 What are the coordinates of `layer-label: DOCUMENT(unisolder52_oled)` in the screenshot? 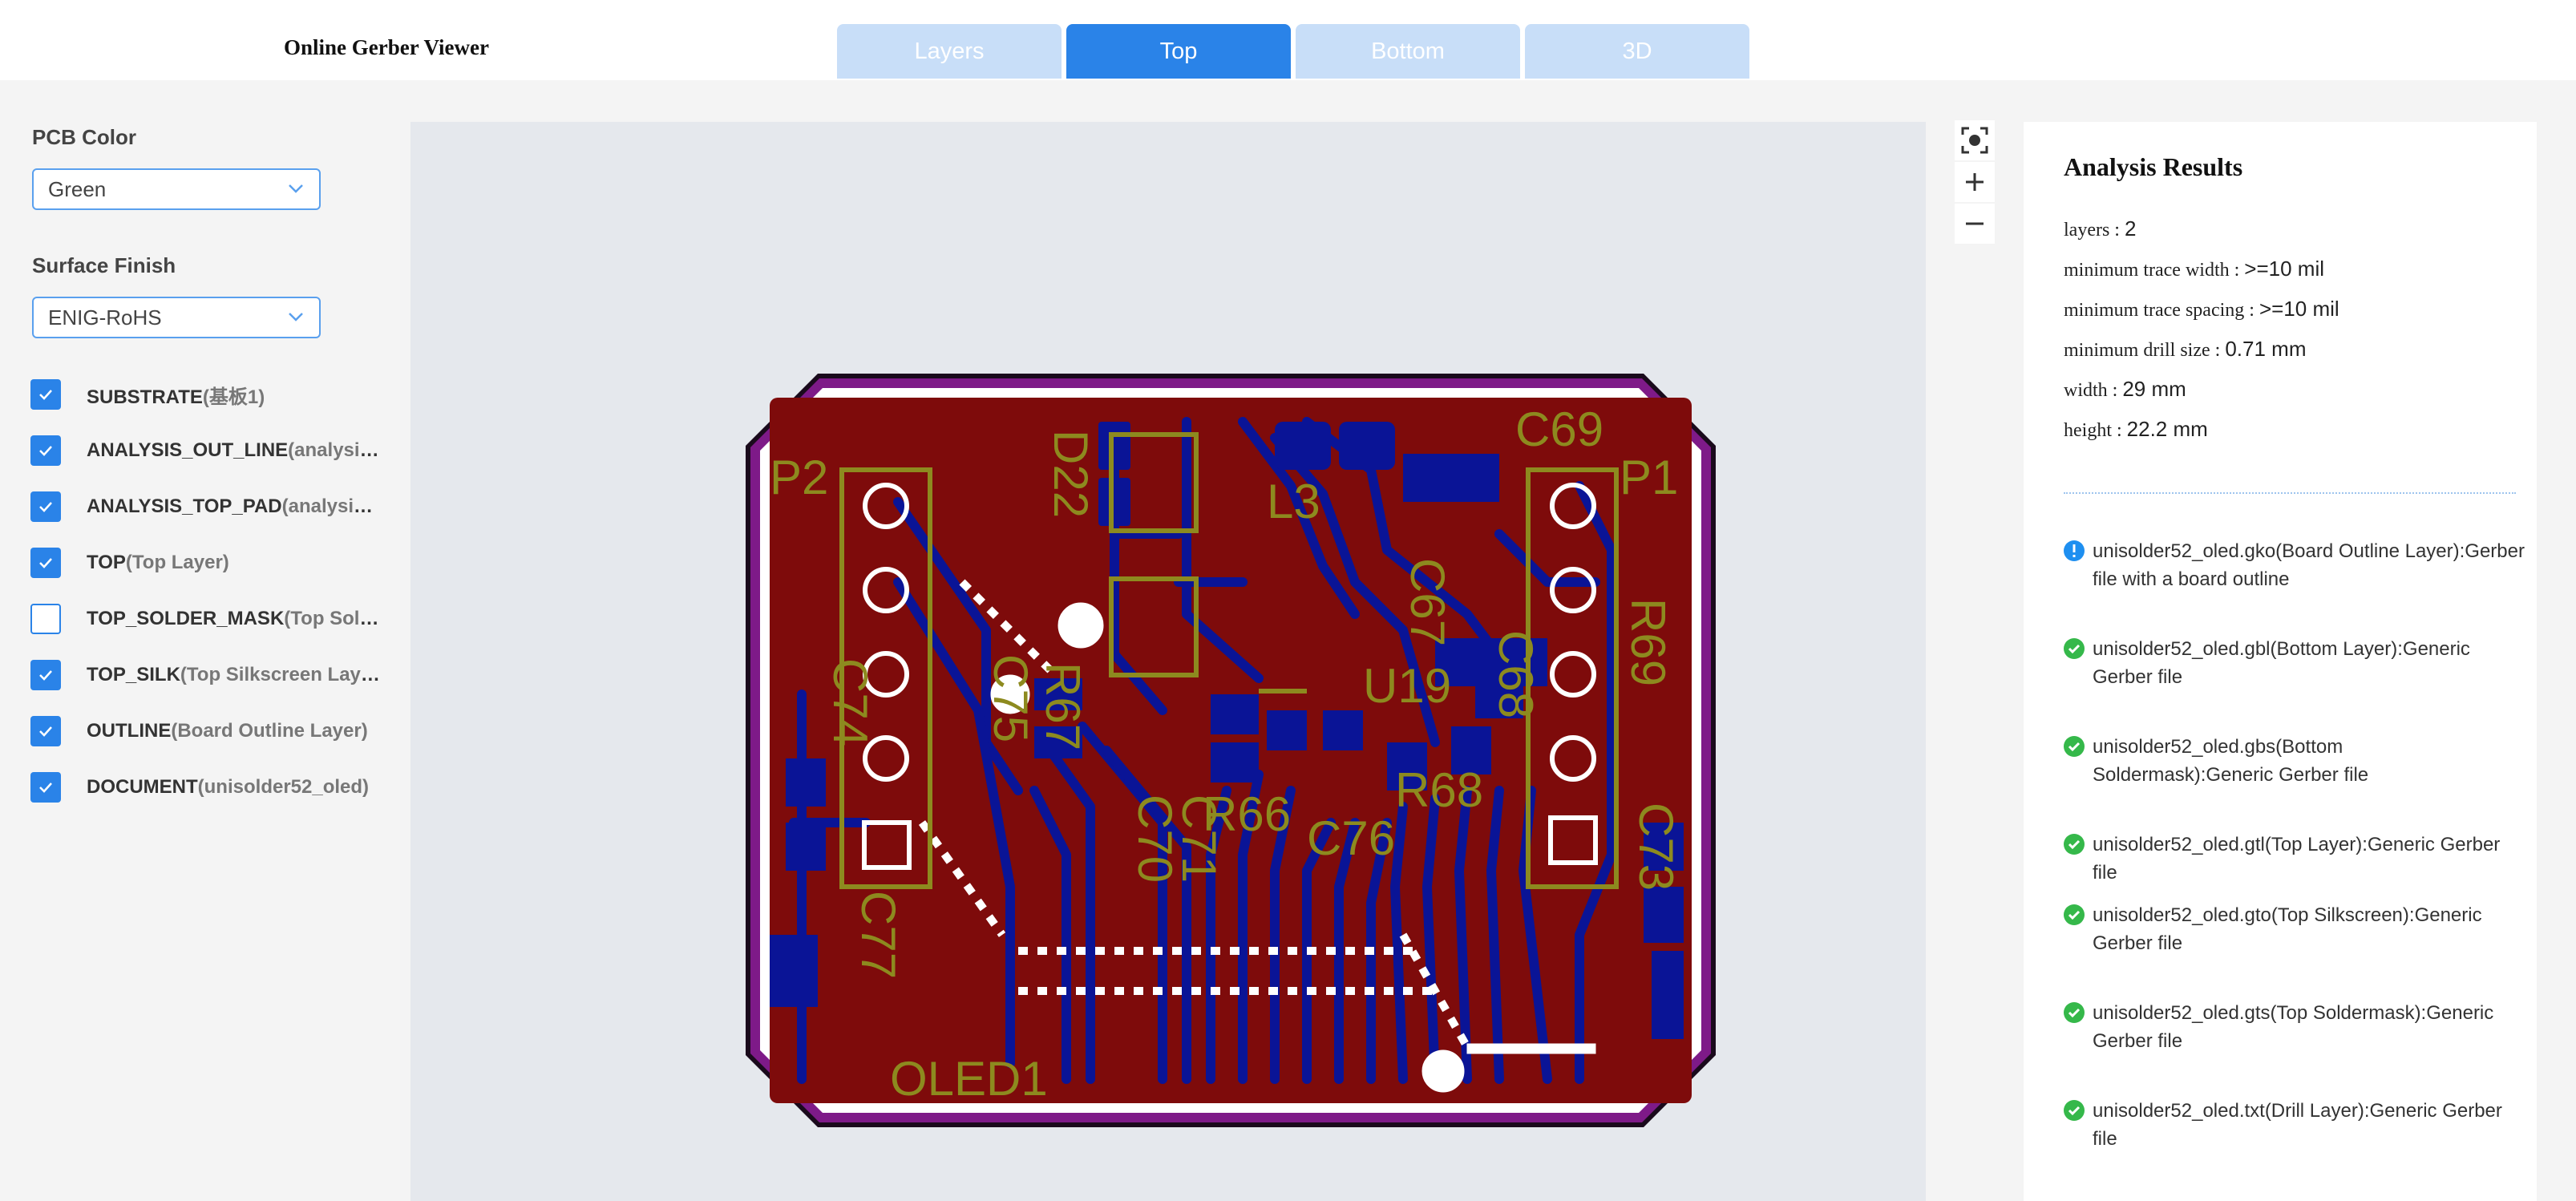 It's located at (228, 787).